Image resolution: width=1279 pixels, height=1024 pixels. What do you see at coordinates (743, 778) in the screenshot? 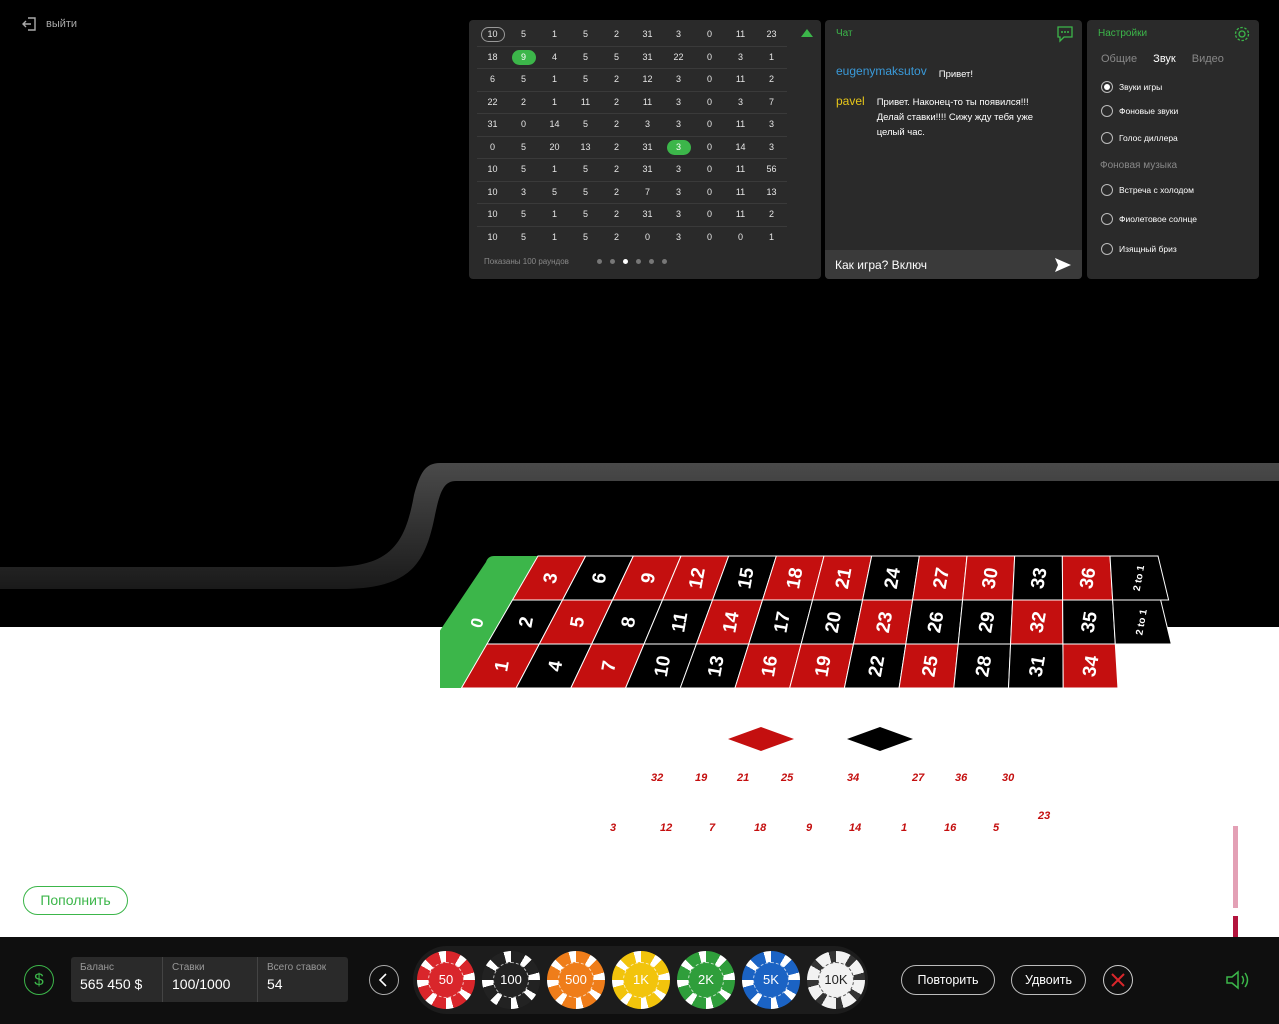
I see `racetrack-number: 21` at bounding box center [743, 778].